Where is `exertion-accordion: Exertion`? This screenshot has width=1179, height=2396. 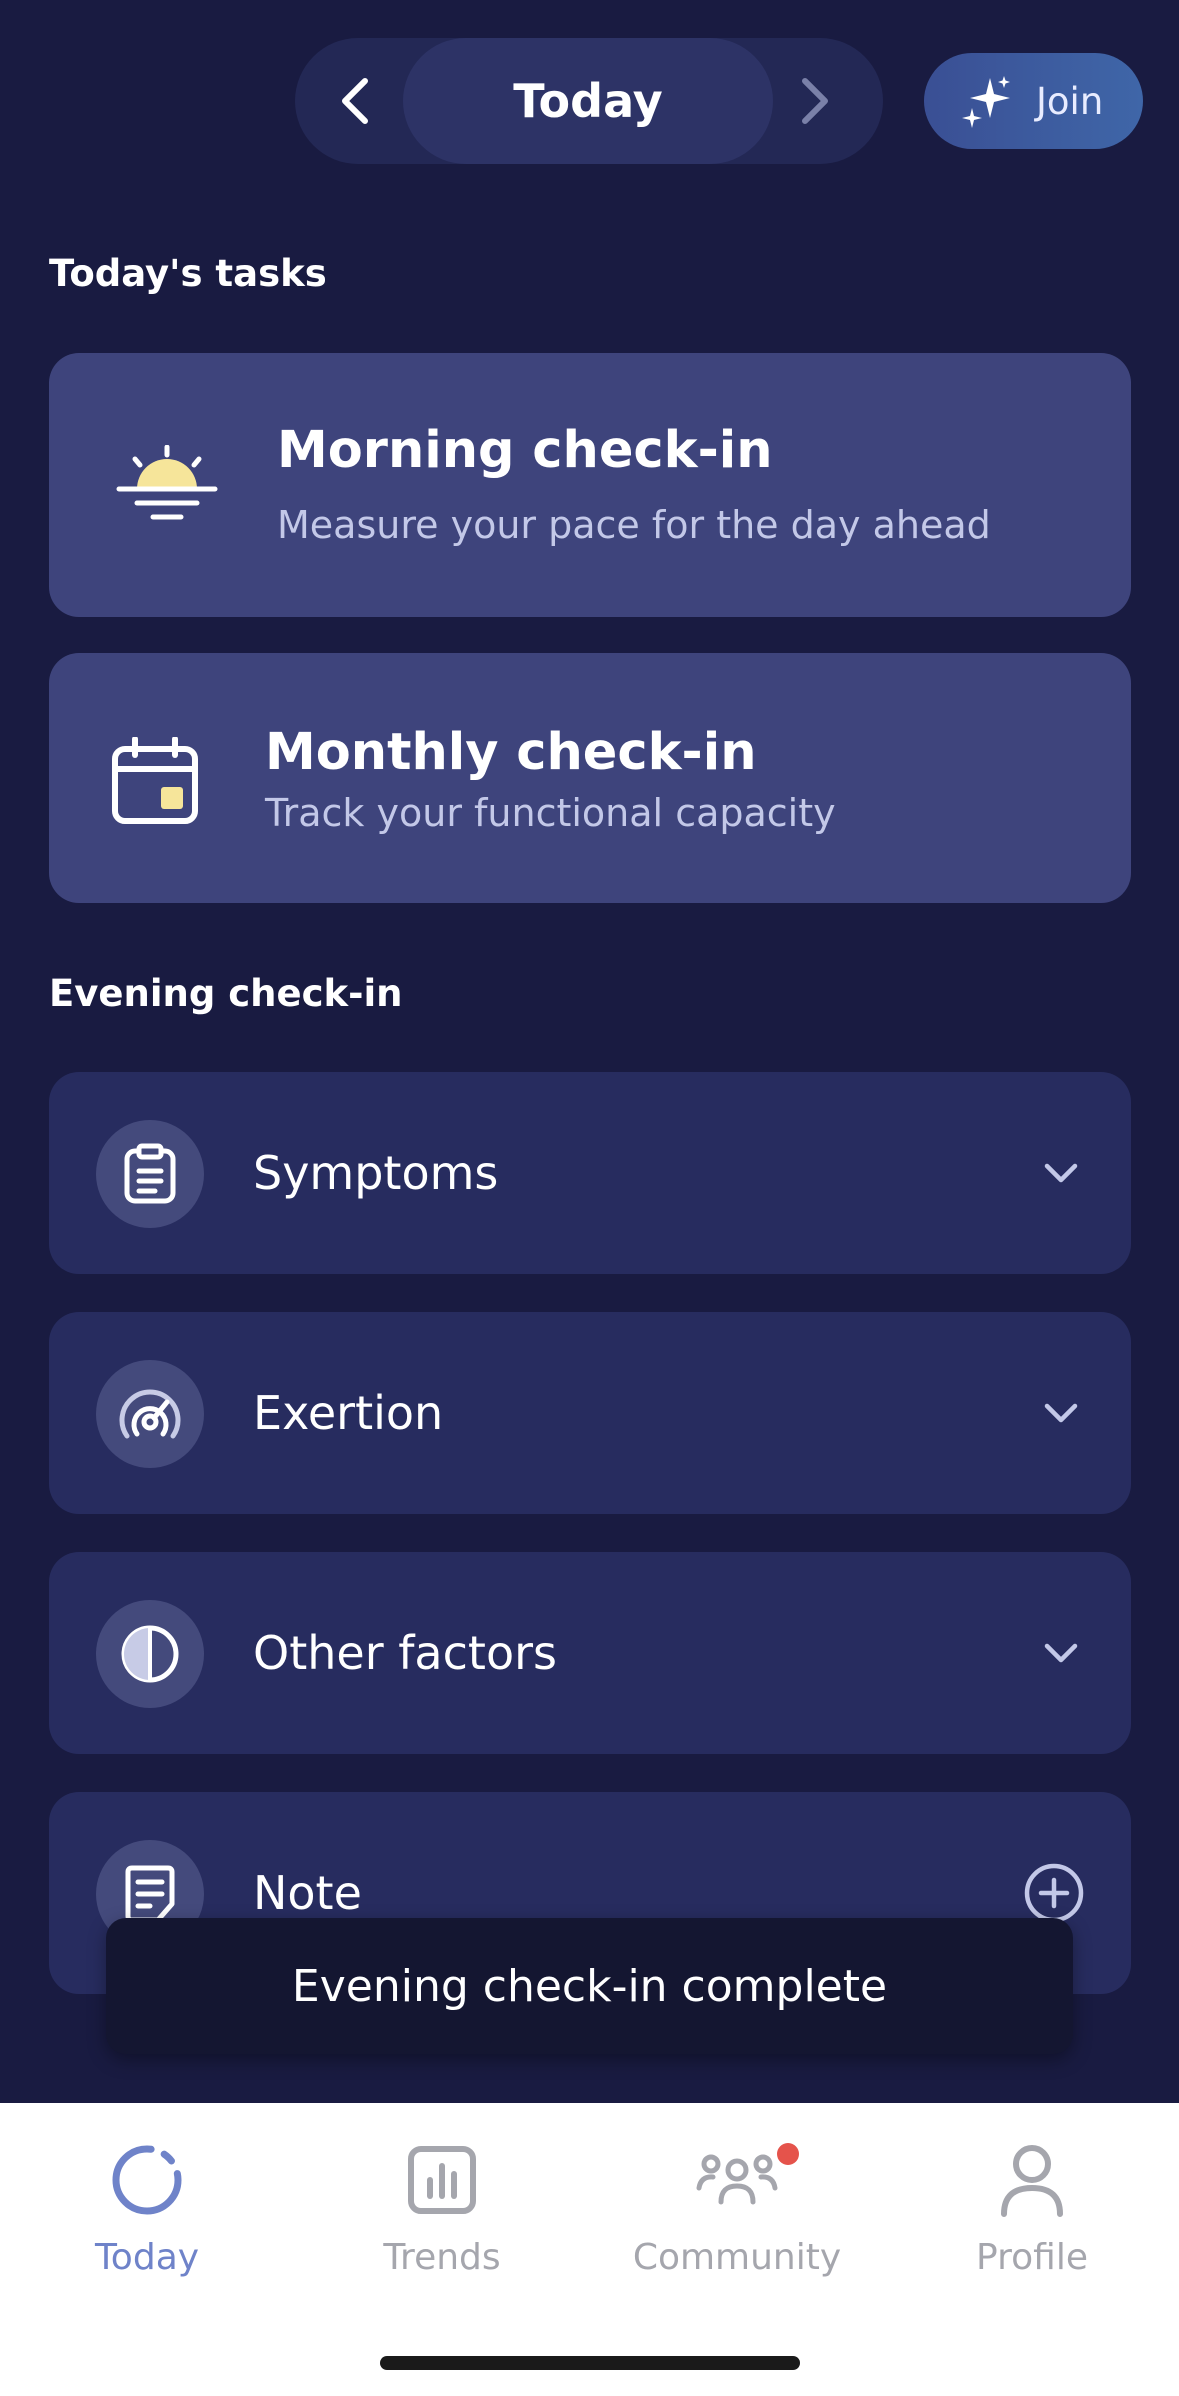 exertion-accordion: Exertion is located at coordinates (590, 1413).